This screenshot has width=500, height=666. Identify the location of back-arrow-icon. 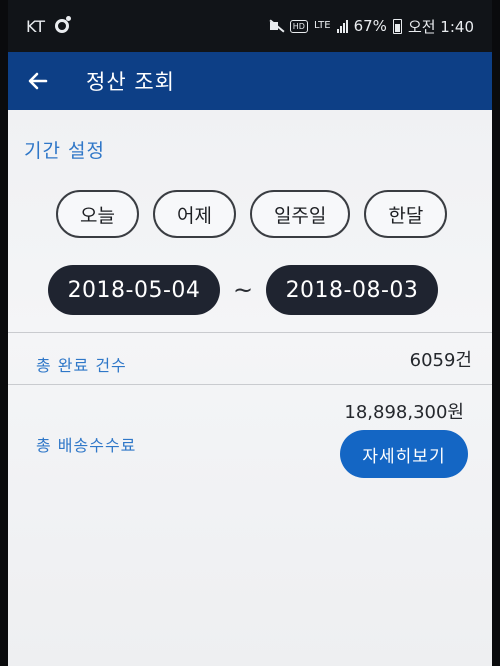
(38, 81).